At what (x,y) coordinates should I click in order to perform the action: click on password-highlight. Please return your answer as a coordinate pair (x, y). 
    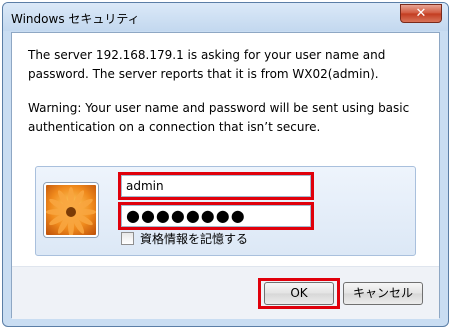
    Looking at the image, I should click on (216, 216).